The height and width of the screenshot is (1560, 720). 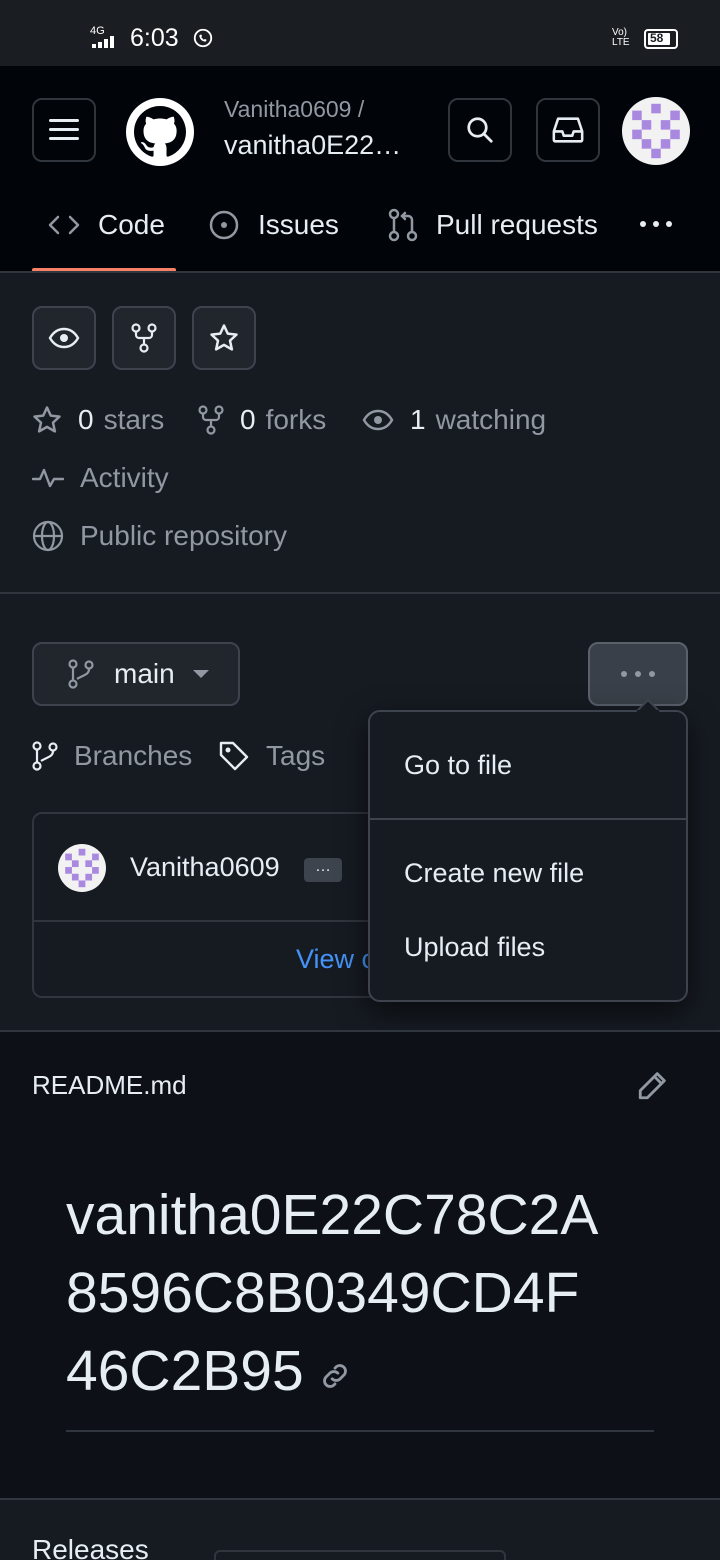 I want to click on github-logo, so click(x=160, y=132).